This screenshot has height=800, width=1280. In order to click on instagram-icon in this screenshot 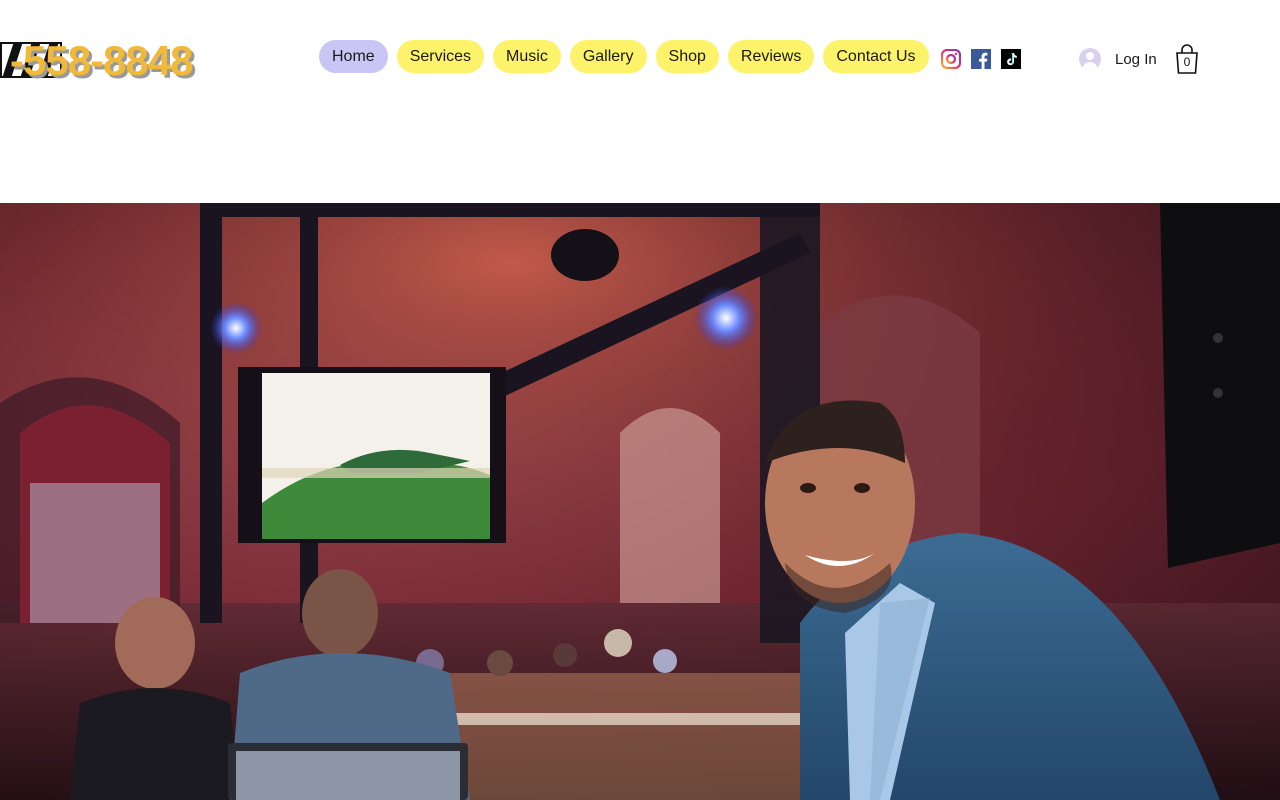, I will do `click(951, 59)`.